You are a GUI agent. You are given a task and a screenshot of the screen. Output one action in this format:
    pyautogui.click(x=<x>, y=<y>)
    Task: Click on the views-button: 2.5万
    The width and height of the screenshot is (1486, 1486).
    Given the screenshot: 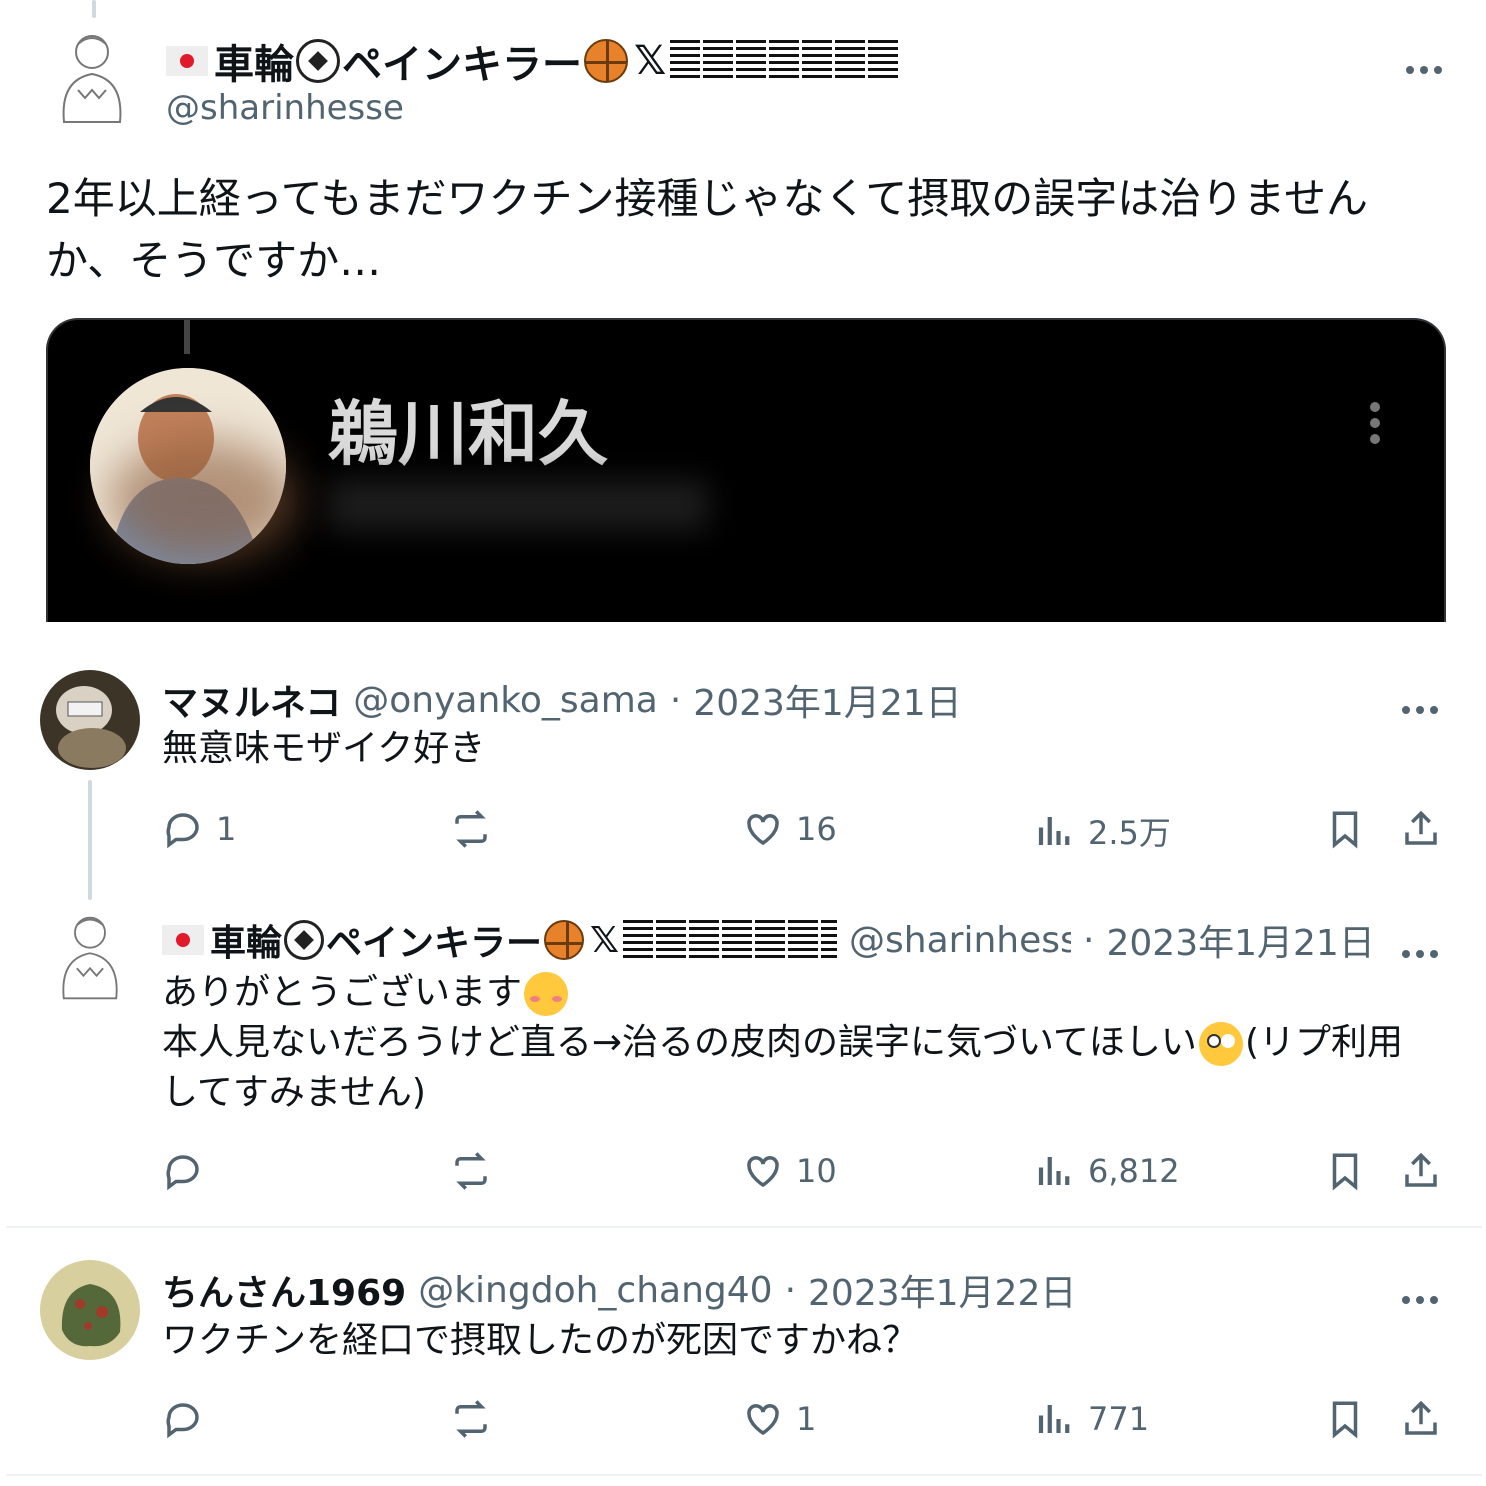 What is the action you would take?
    pyautogui.click(x=1102, y=831)
    